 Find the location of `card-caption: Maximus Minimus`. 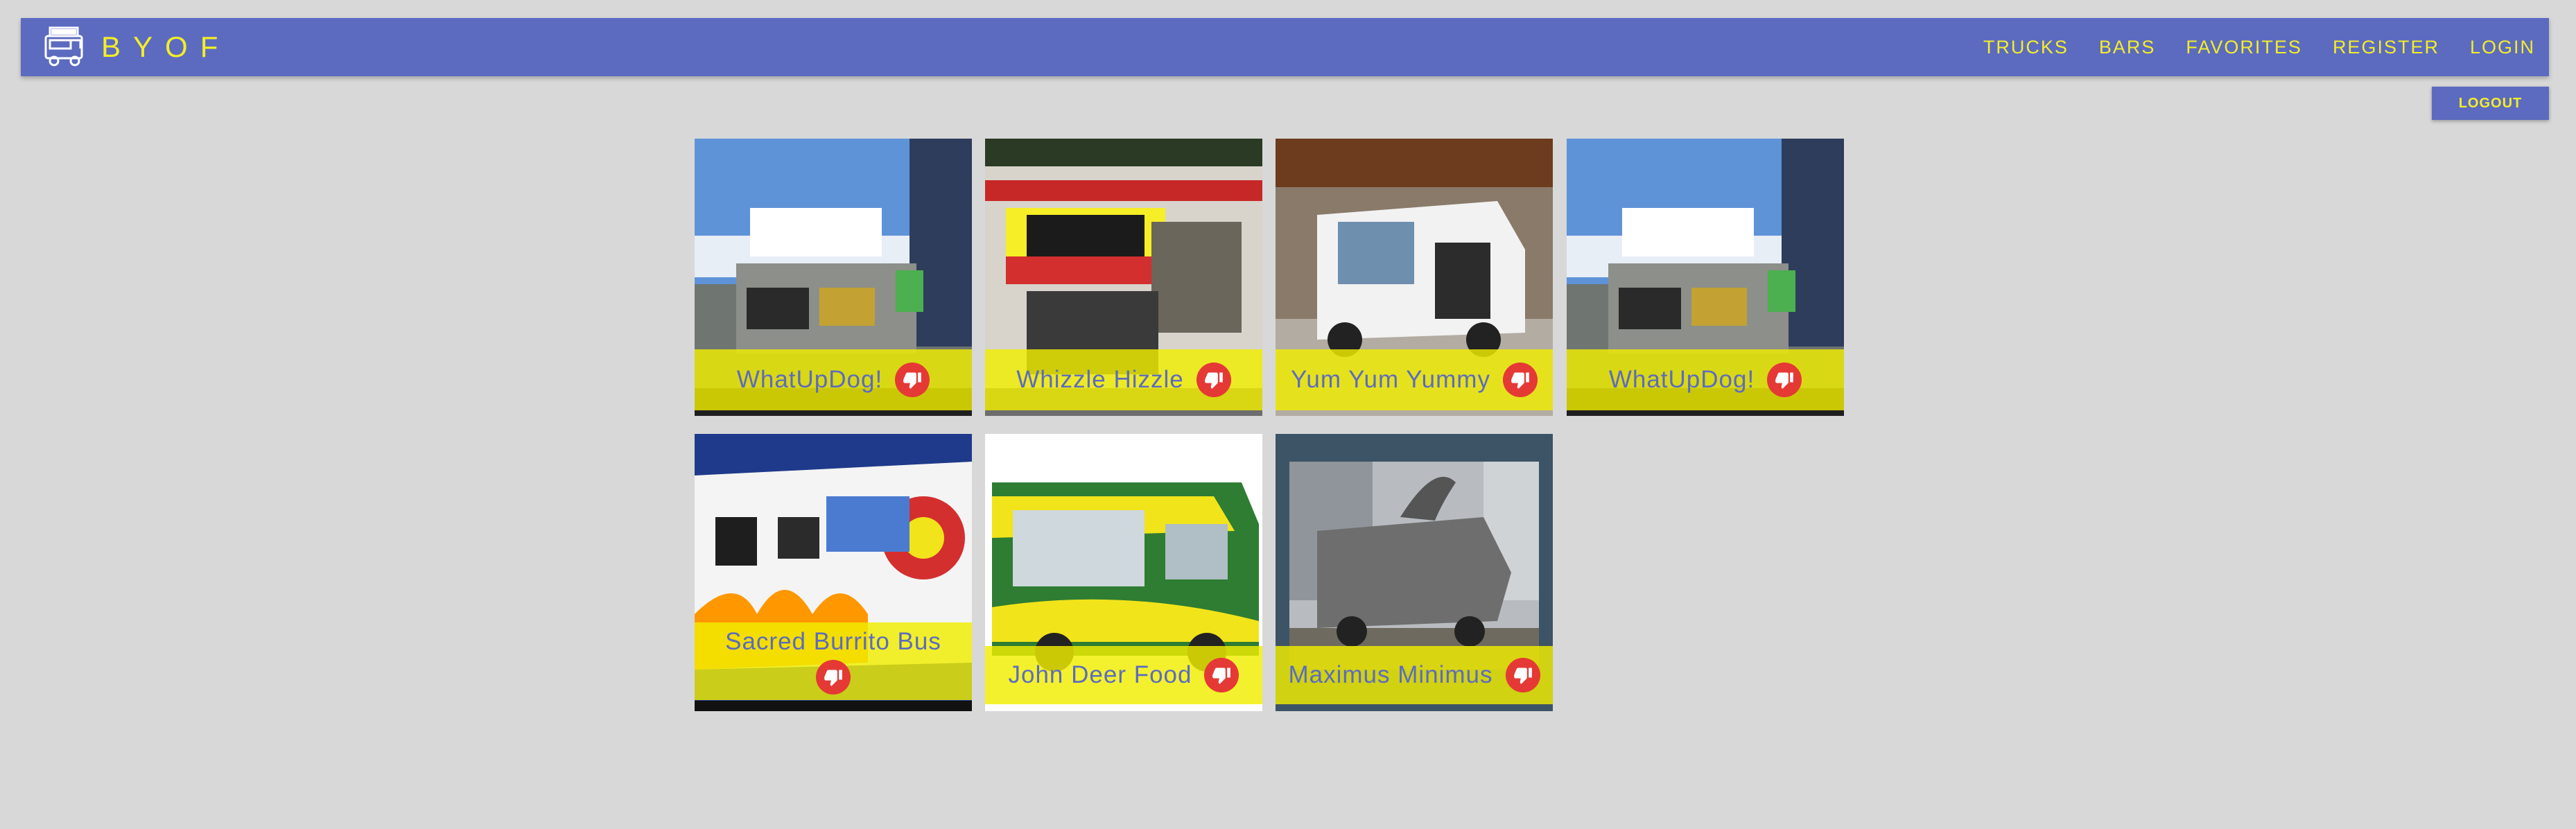

card-caption: Maximus Minimus is located at coordinates (1414, 675).